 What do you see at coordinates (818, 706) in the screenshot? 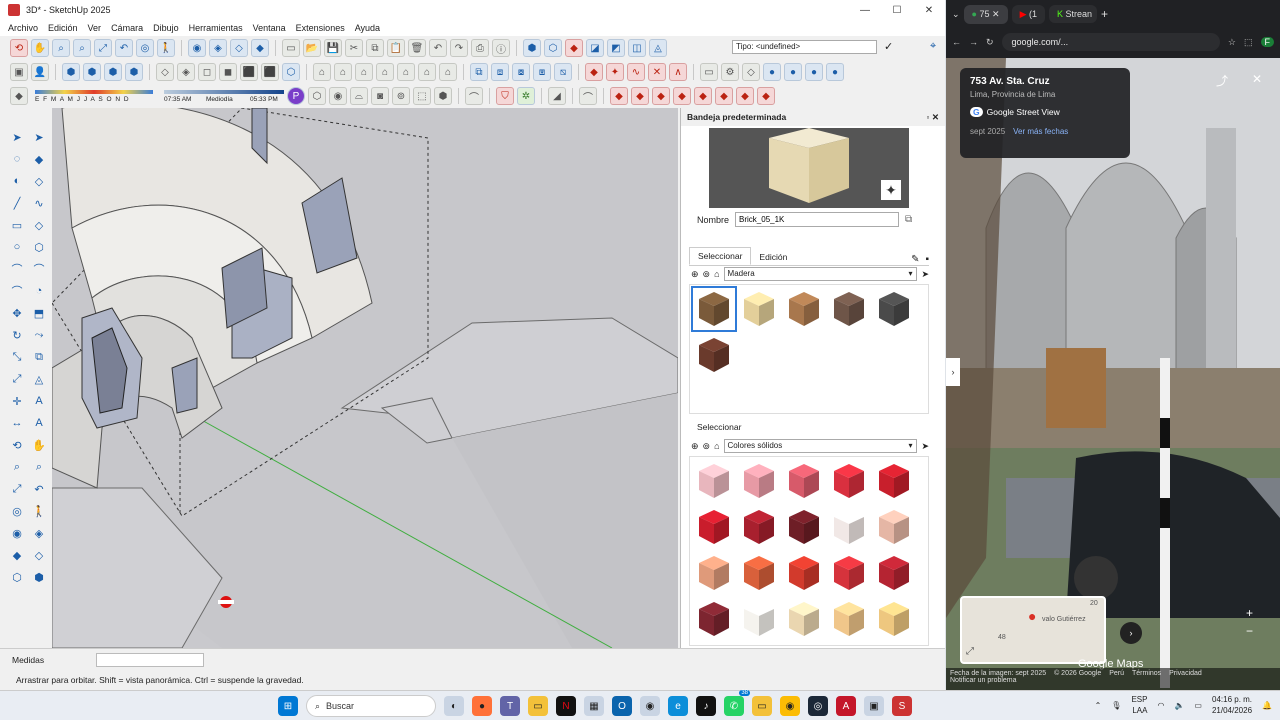
I see `steam-icon: ◎` at bounding box center [818, 706].